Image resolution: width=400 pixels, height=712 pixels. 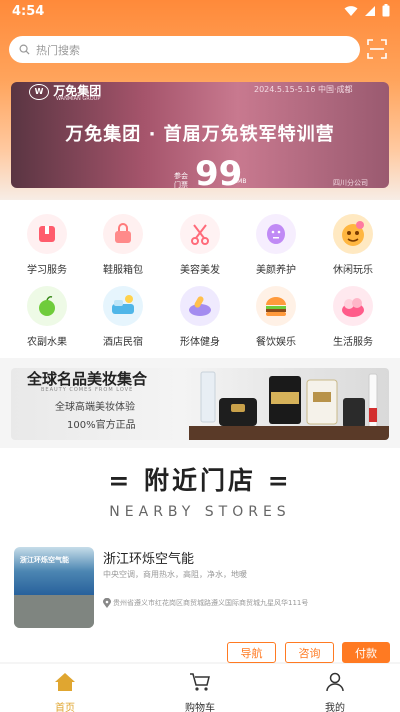 What do you see at coordinates (44, 560) in the screenshot?
I see `store-photo-sign: 浙江环烁空气能` at bounding box center [44, 560].